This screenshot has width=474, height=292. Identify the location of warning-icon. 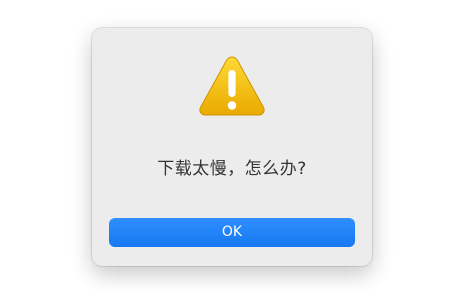
(232, 86).